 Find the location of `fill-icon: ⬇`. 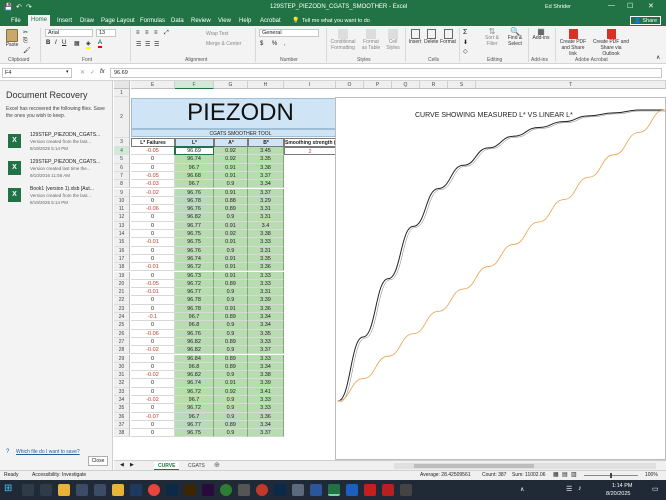

fill-icon: ⬇ is located at coordinates (465, 42).